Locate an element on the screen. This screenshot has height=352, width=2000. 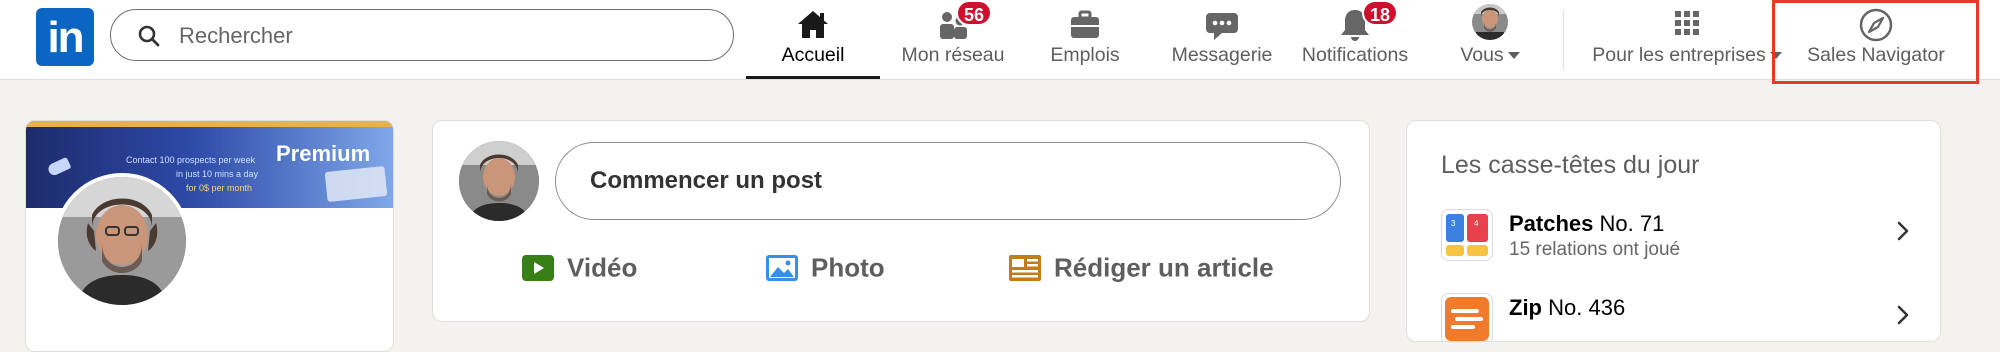
search-input is located at coordinates (439, 36).